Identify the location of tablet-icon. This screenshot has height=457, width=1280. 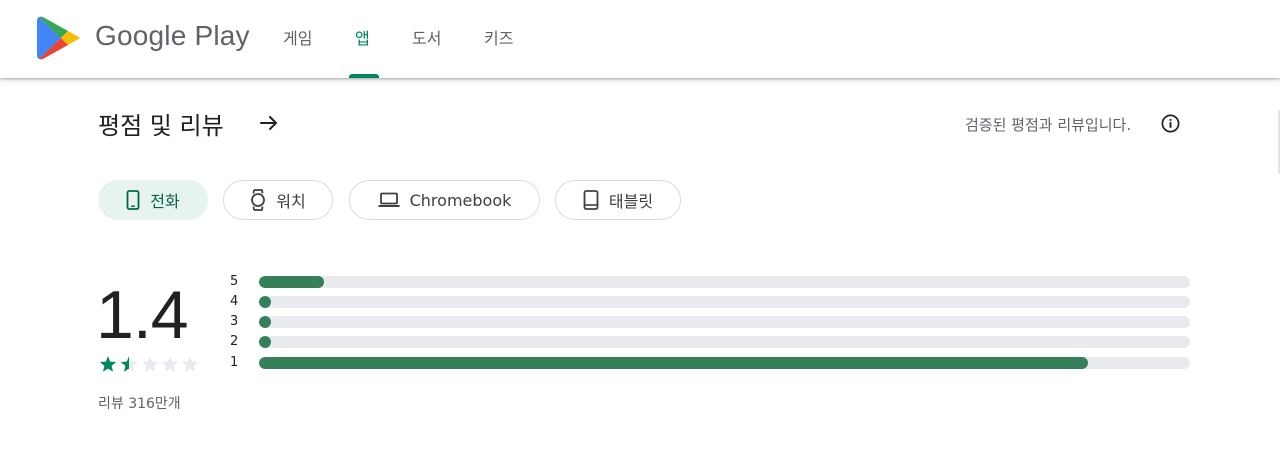
(591, 200).